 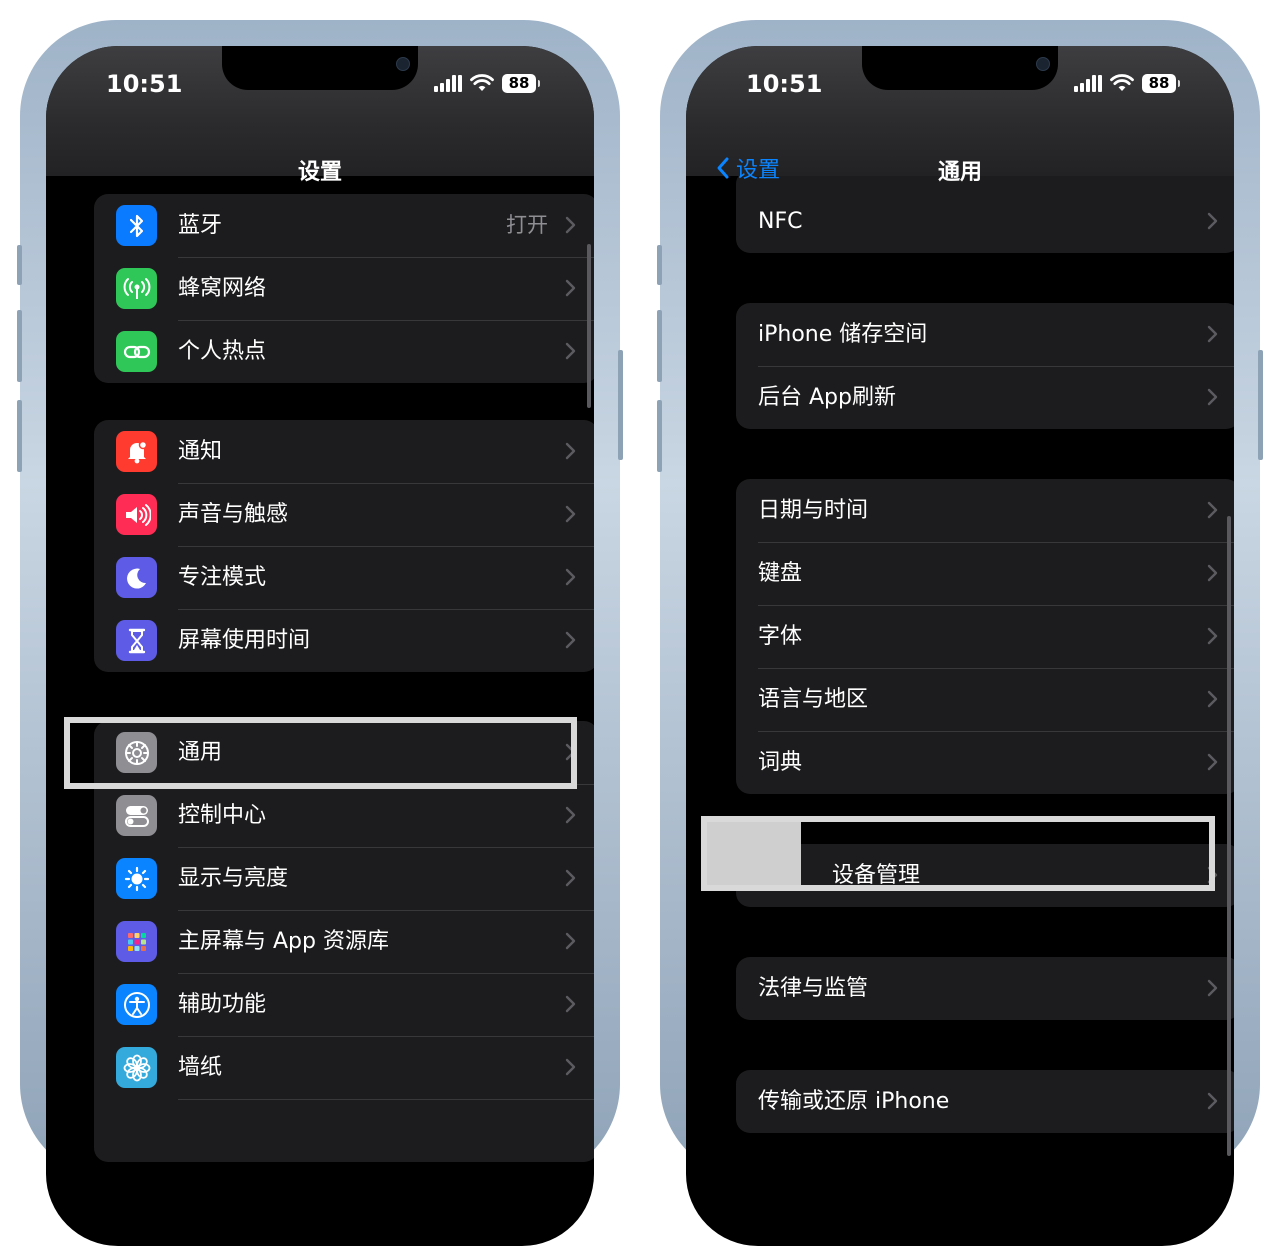 I want to click on row-label: 个人热点, so click(x=222, y=351).